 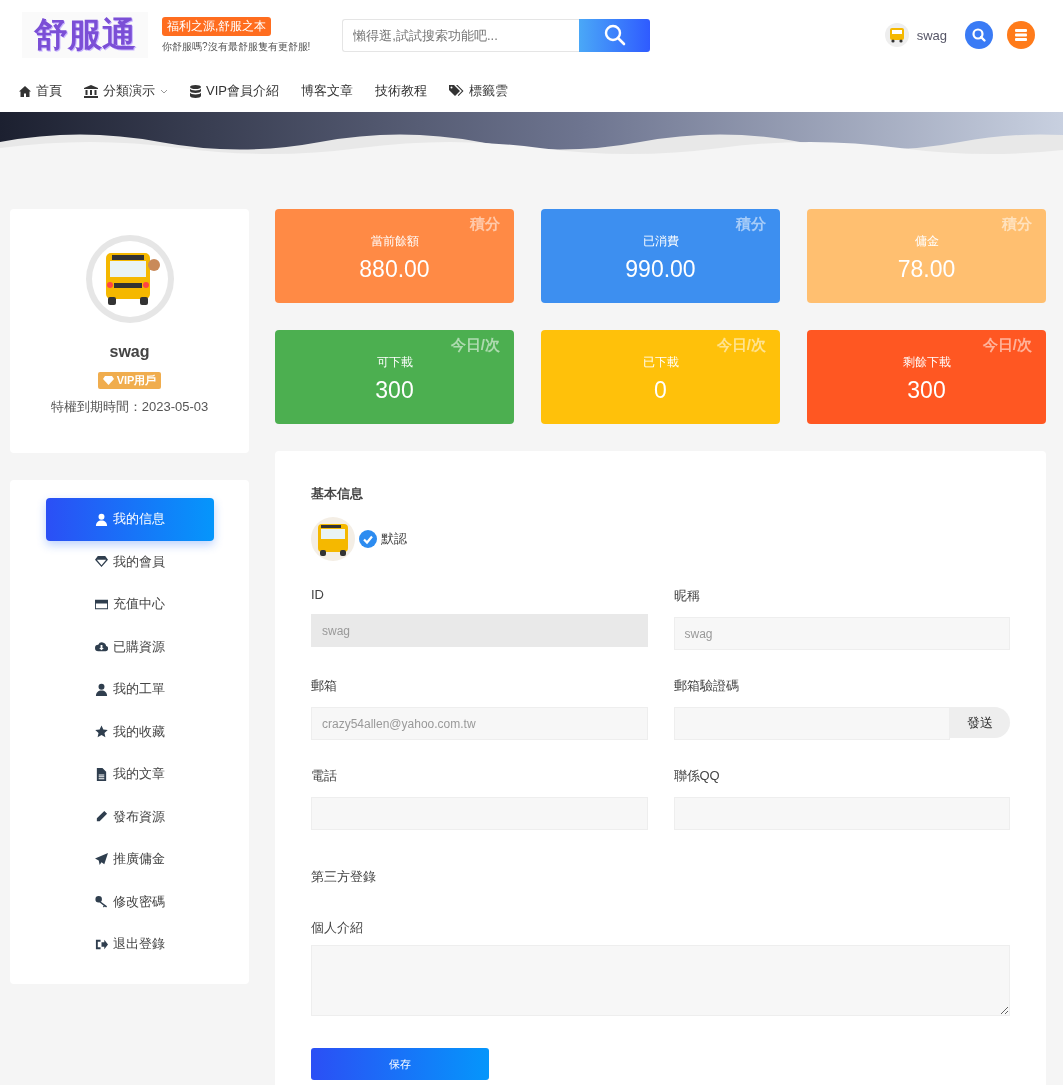 What do you see at coordinates (126, 91) in the screenshot?
I see `nav-link: 分類演示` at bounding box center [126, 91].